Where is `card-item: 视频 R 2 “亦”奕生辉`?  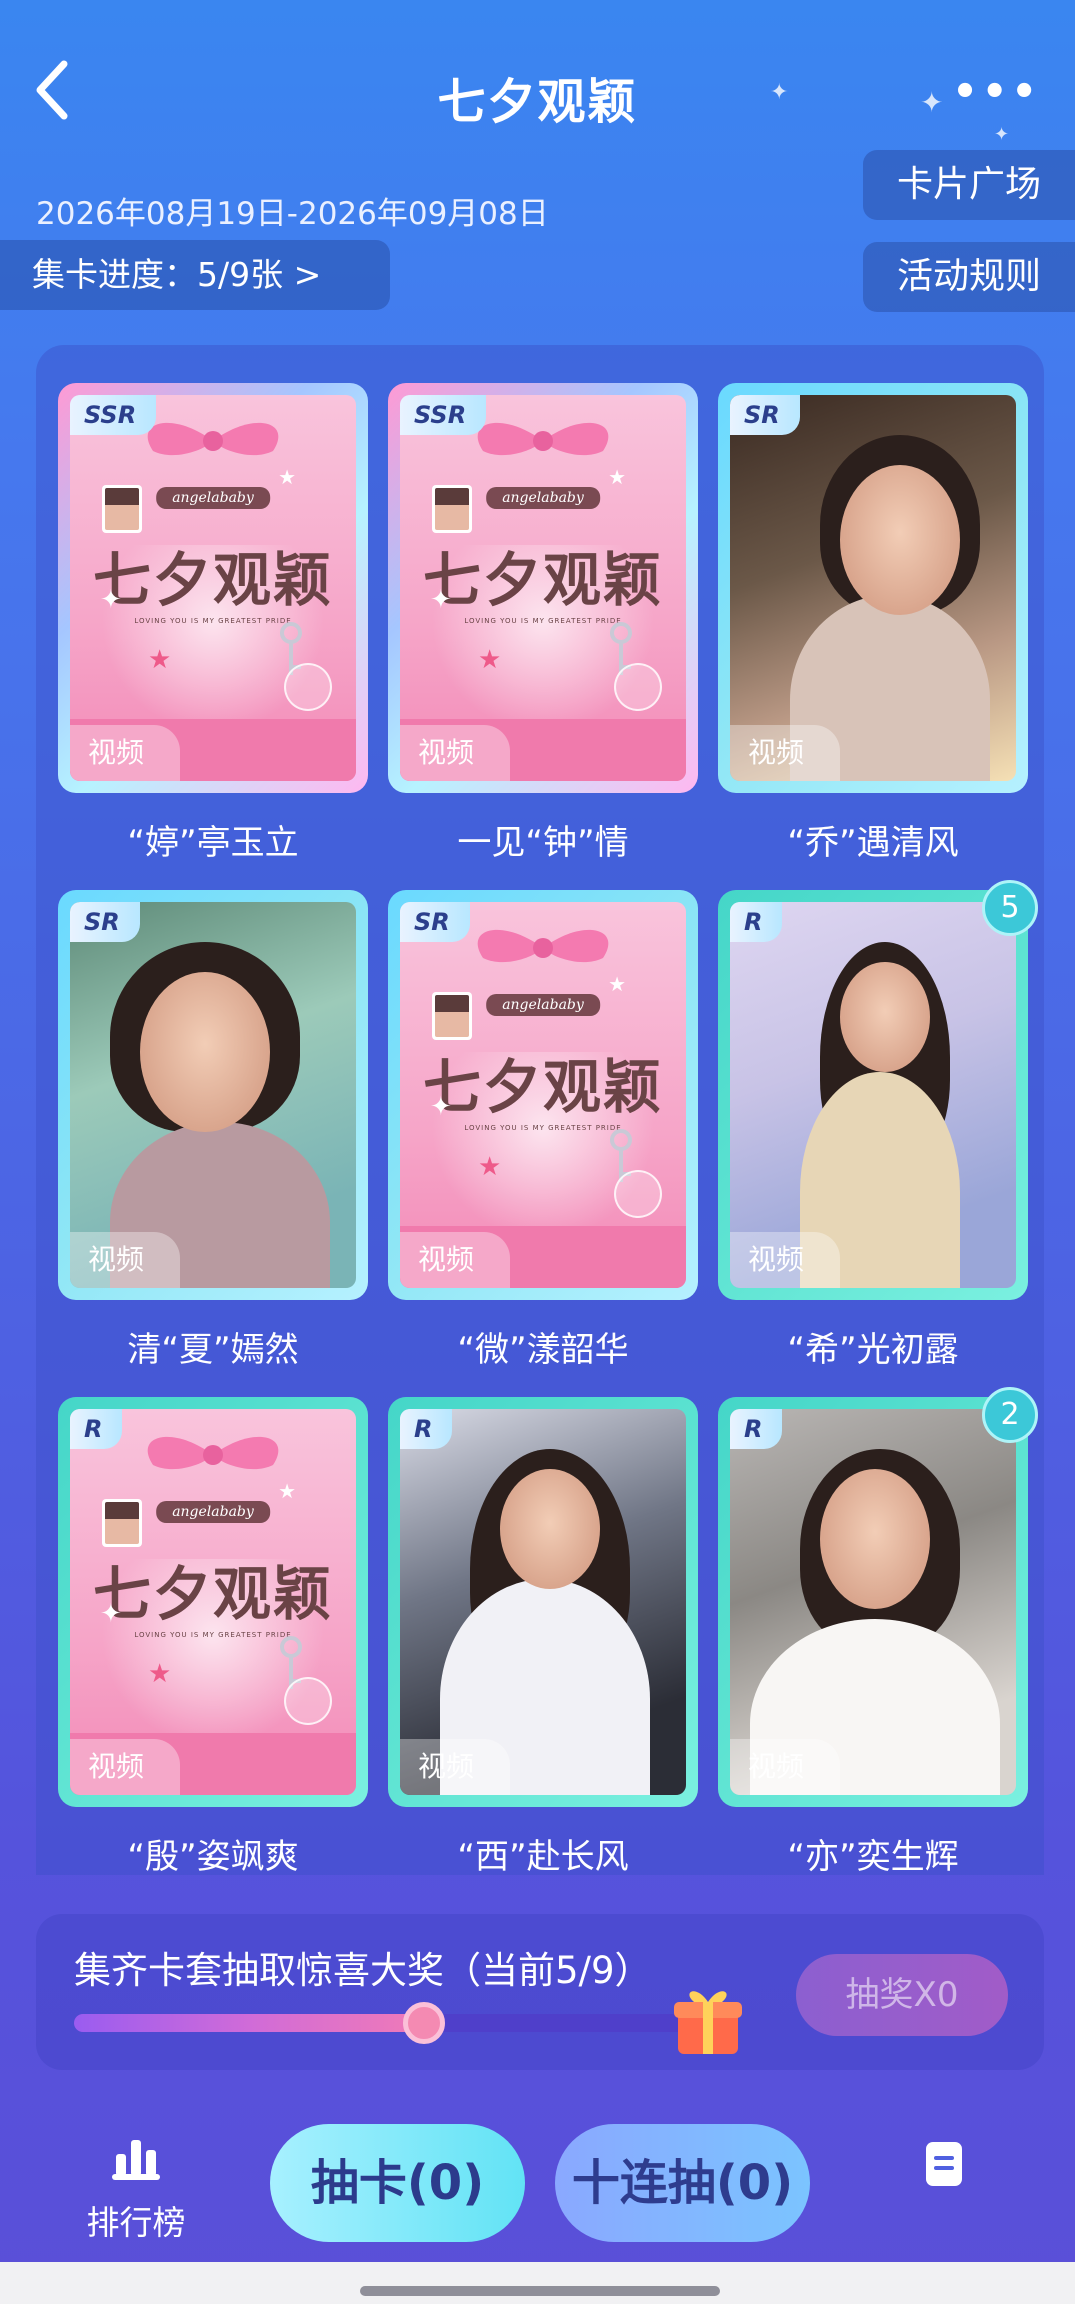
card-item: 视频 R 2 “亦”奕生辉 is located at coordinates (878, 1632).